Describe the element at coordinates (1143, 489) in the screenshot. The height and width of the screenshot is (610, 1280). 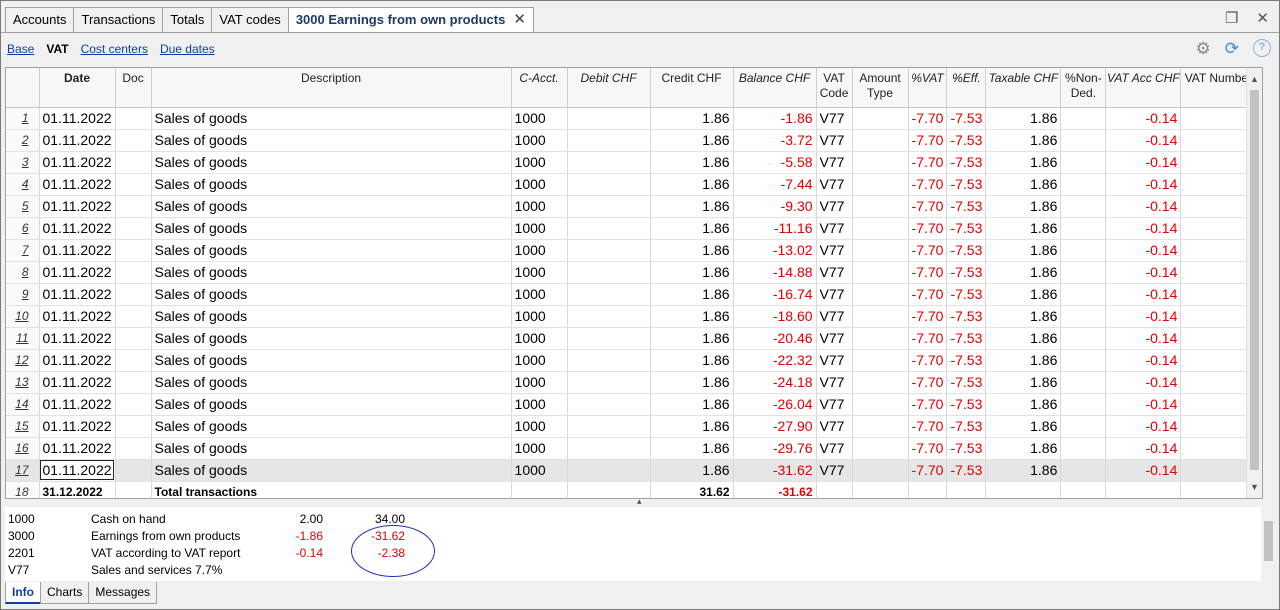
I see `vat-acc-cell` at that location.